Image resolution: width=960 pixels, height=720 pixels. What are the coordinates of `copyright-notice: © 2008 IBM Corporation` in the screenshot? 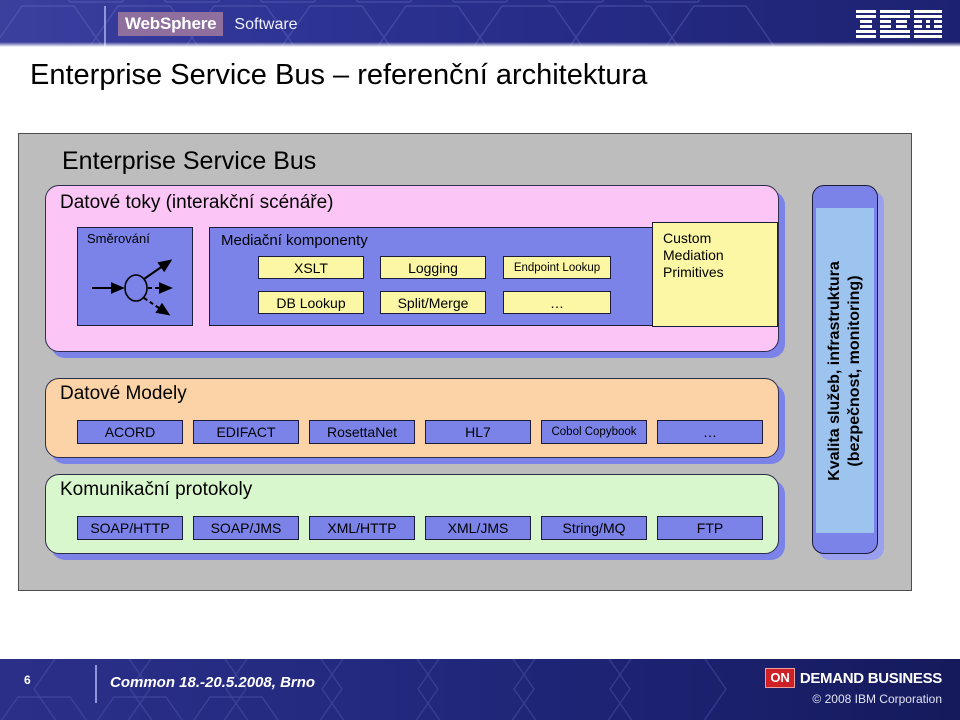 It's located at (877, 699).